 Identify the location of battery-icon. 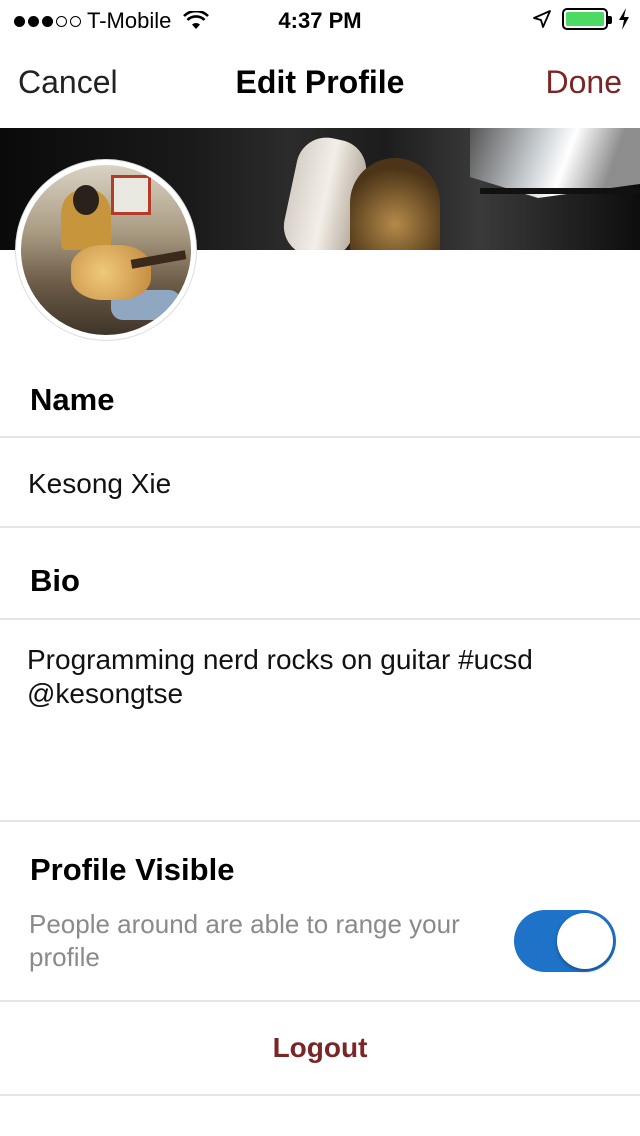
(587, 19).